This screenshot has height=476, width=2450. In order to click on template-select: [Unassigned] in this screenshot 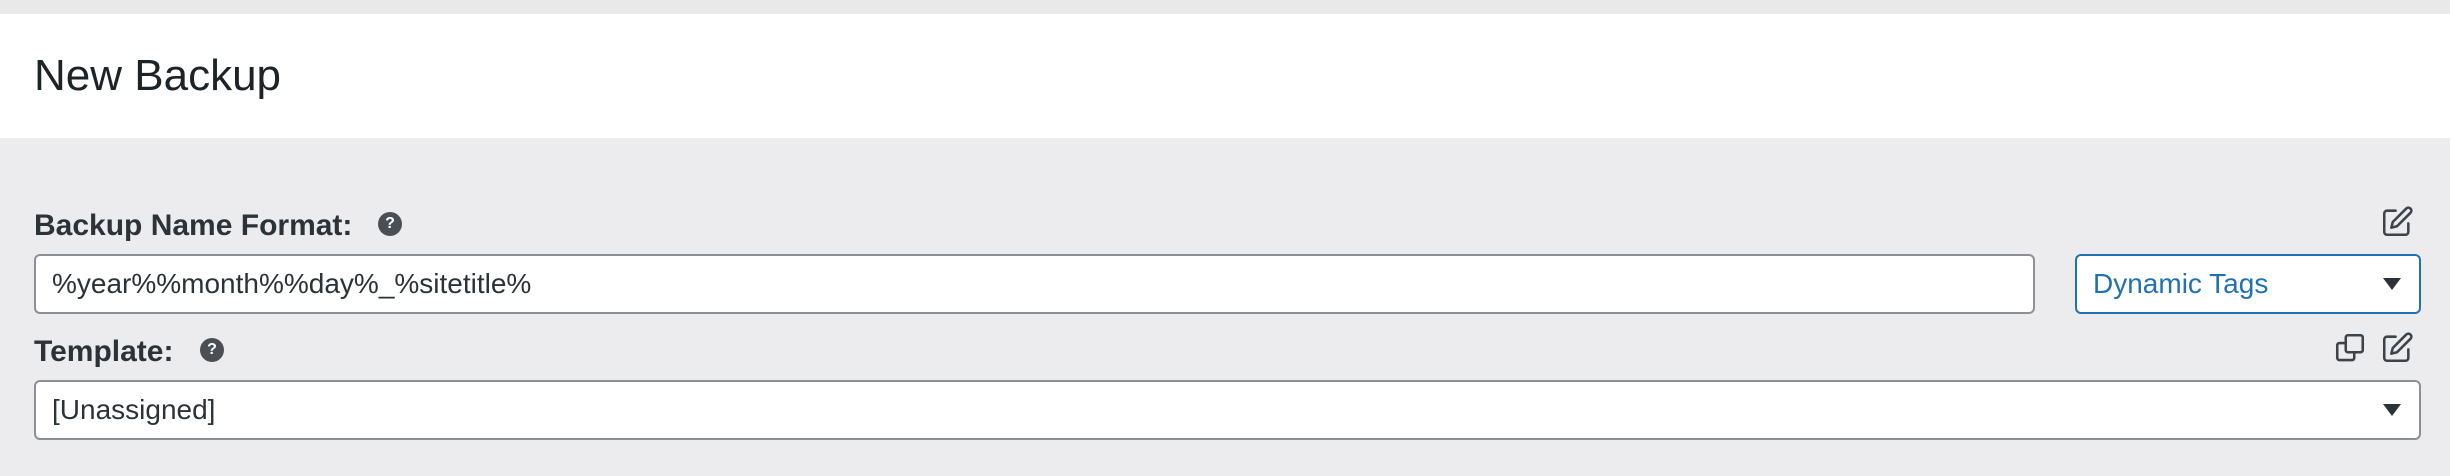, I will do `click(1227, 410)`.